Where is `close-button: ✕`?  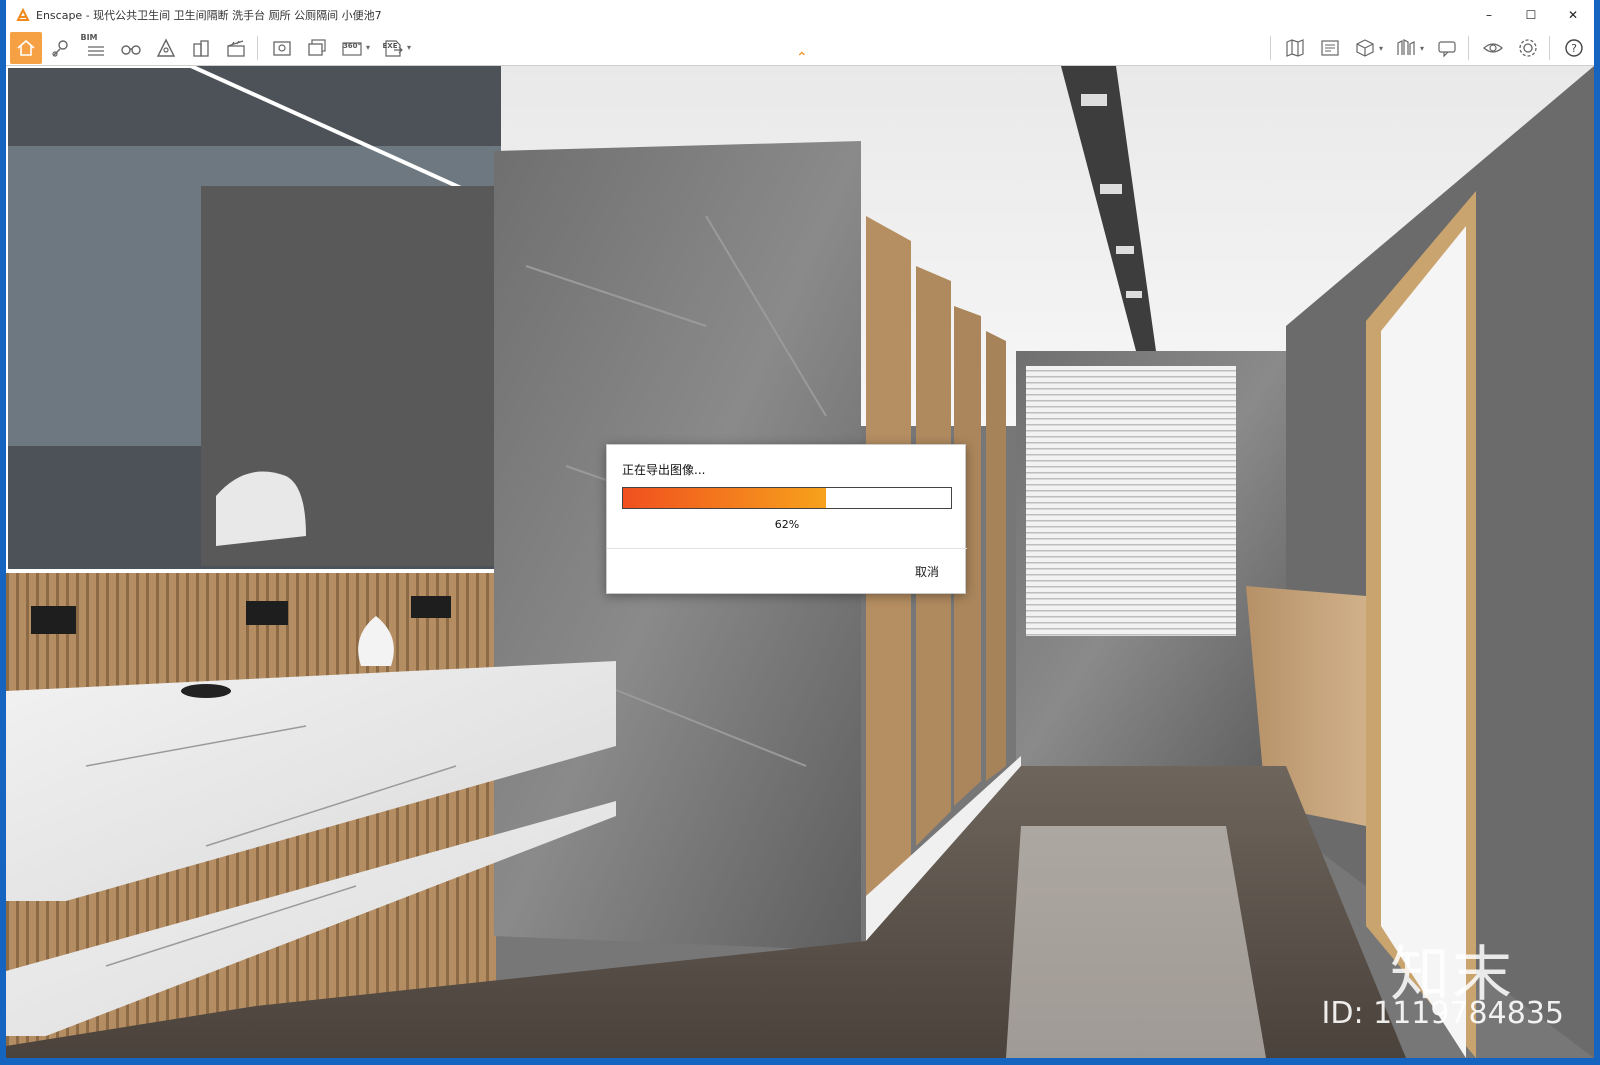 close-button: ✕ is located at coordinates (1573, 15).